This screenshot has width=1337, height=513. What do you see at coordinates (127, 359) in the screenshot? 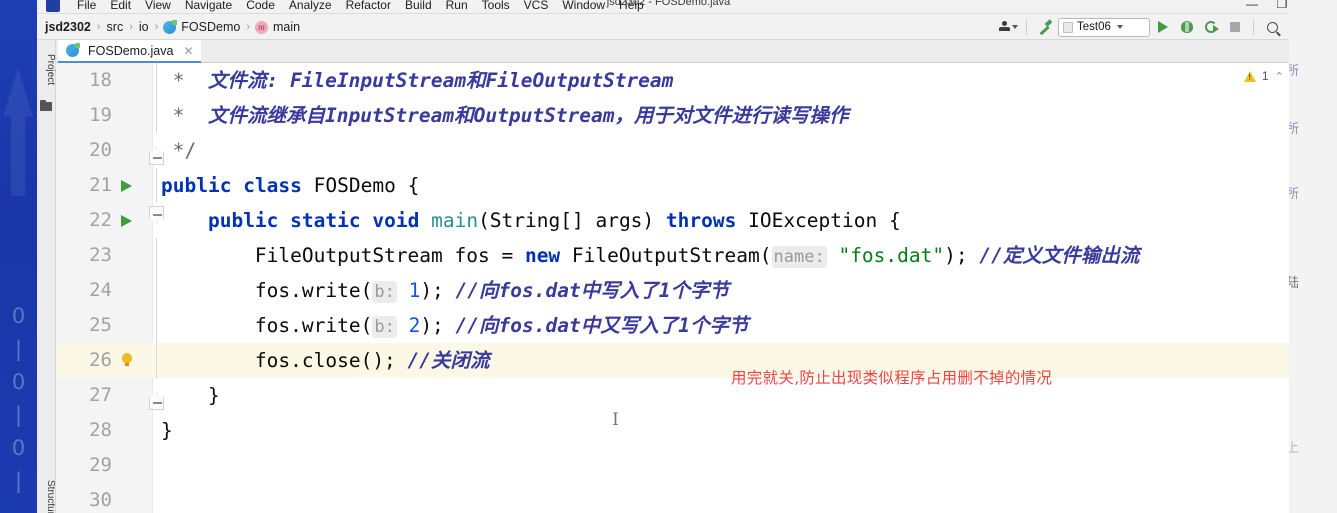
I see `lightbulb-icon` at bounding box center [127, 359].